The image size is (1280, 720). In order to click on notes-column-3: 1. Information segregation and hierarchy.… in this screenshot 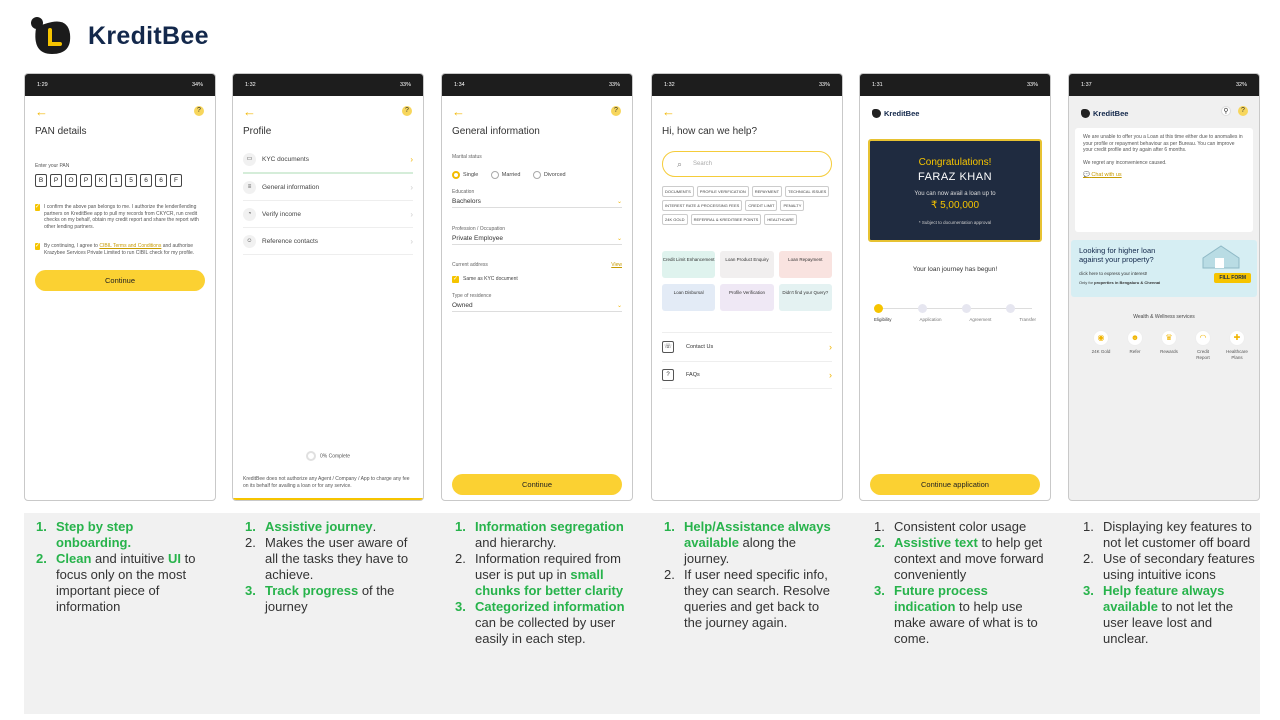, I will do `click(540, 583)`.